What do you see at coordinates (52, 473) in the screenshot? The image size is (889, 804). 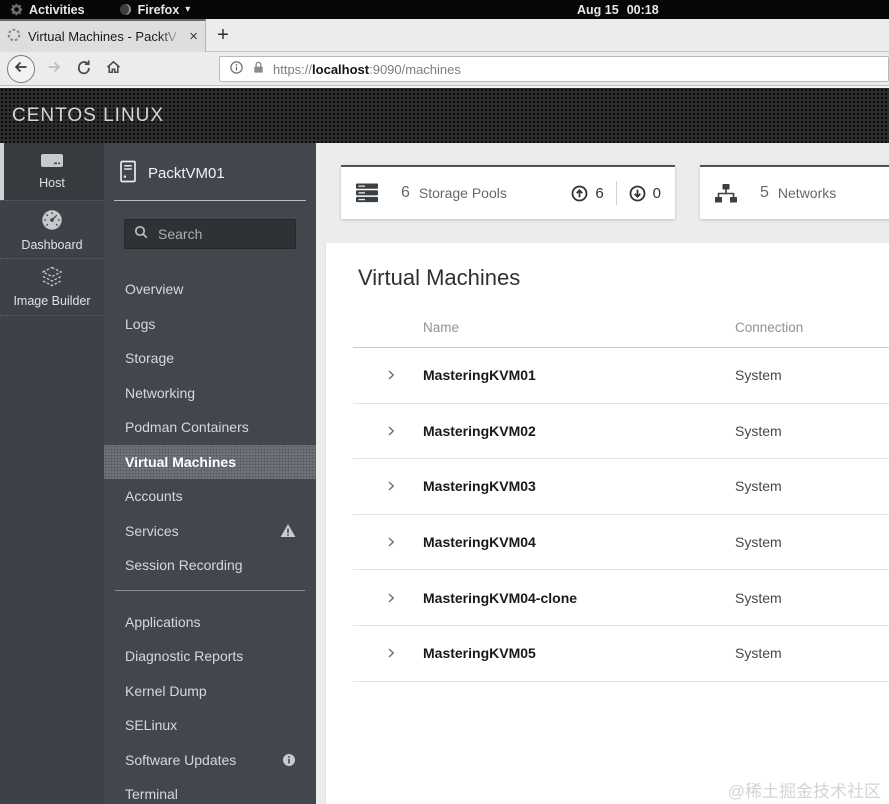 I see `primary-sidebar: Host Dashboard Image Builder` at bounding box center [52, 473].